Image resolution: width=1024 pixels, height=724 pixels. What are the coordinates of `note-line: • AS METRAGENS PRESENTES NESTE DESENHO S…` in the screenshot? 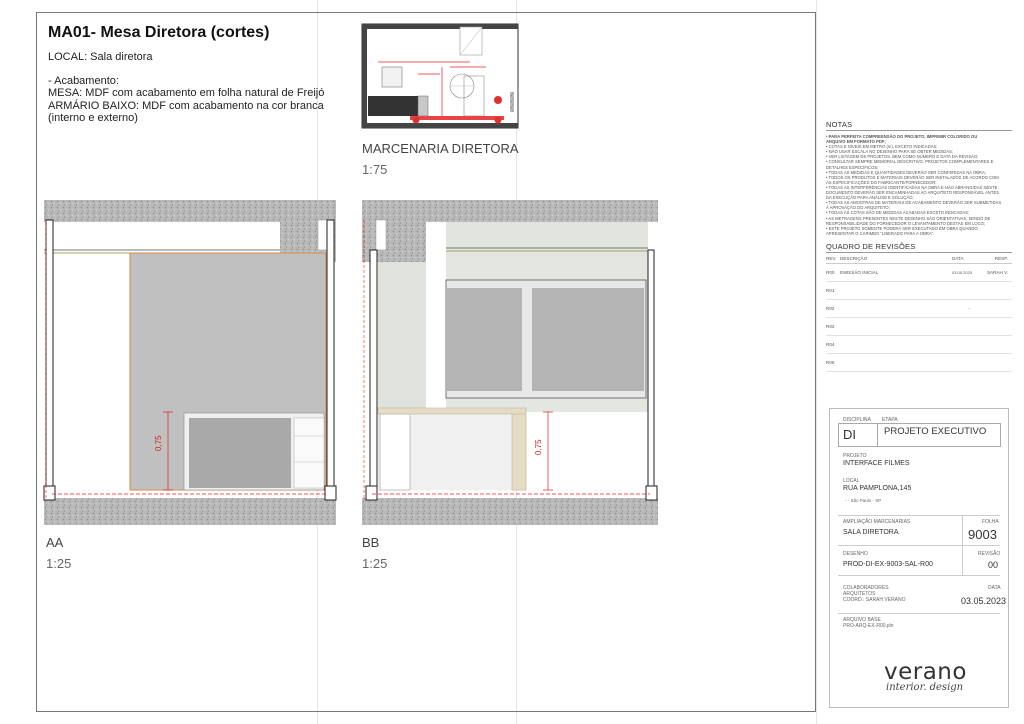 It's located at (908, 218).